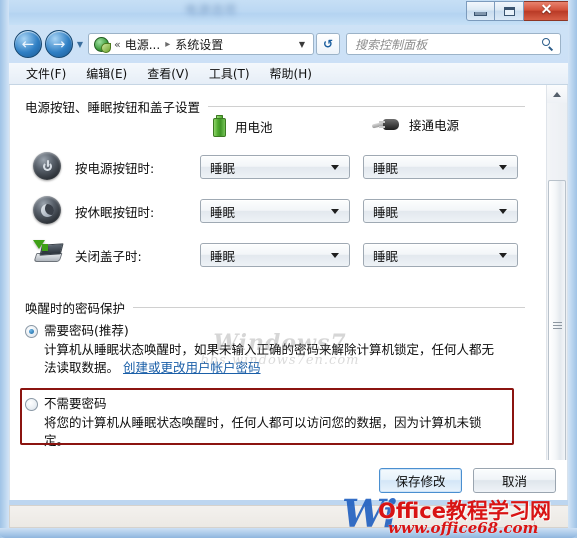 The image size is (577, 538). Describe the element at coordinates (548, 44) in the screenshot. I see `search-icon` at that location.